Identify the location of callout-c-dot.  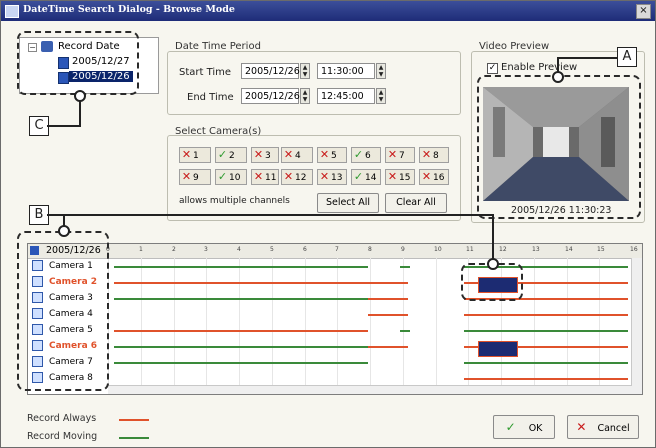
(80, 96).